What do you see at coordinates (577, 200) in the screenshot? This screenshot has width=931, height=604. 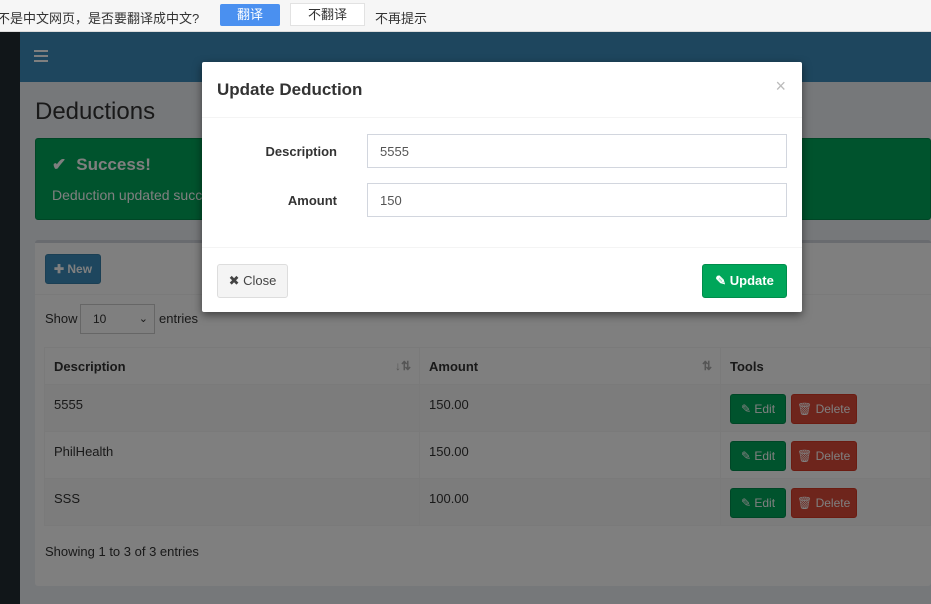 I see `amount-input` at bounding box center [577, 200].